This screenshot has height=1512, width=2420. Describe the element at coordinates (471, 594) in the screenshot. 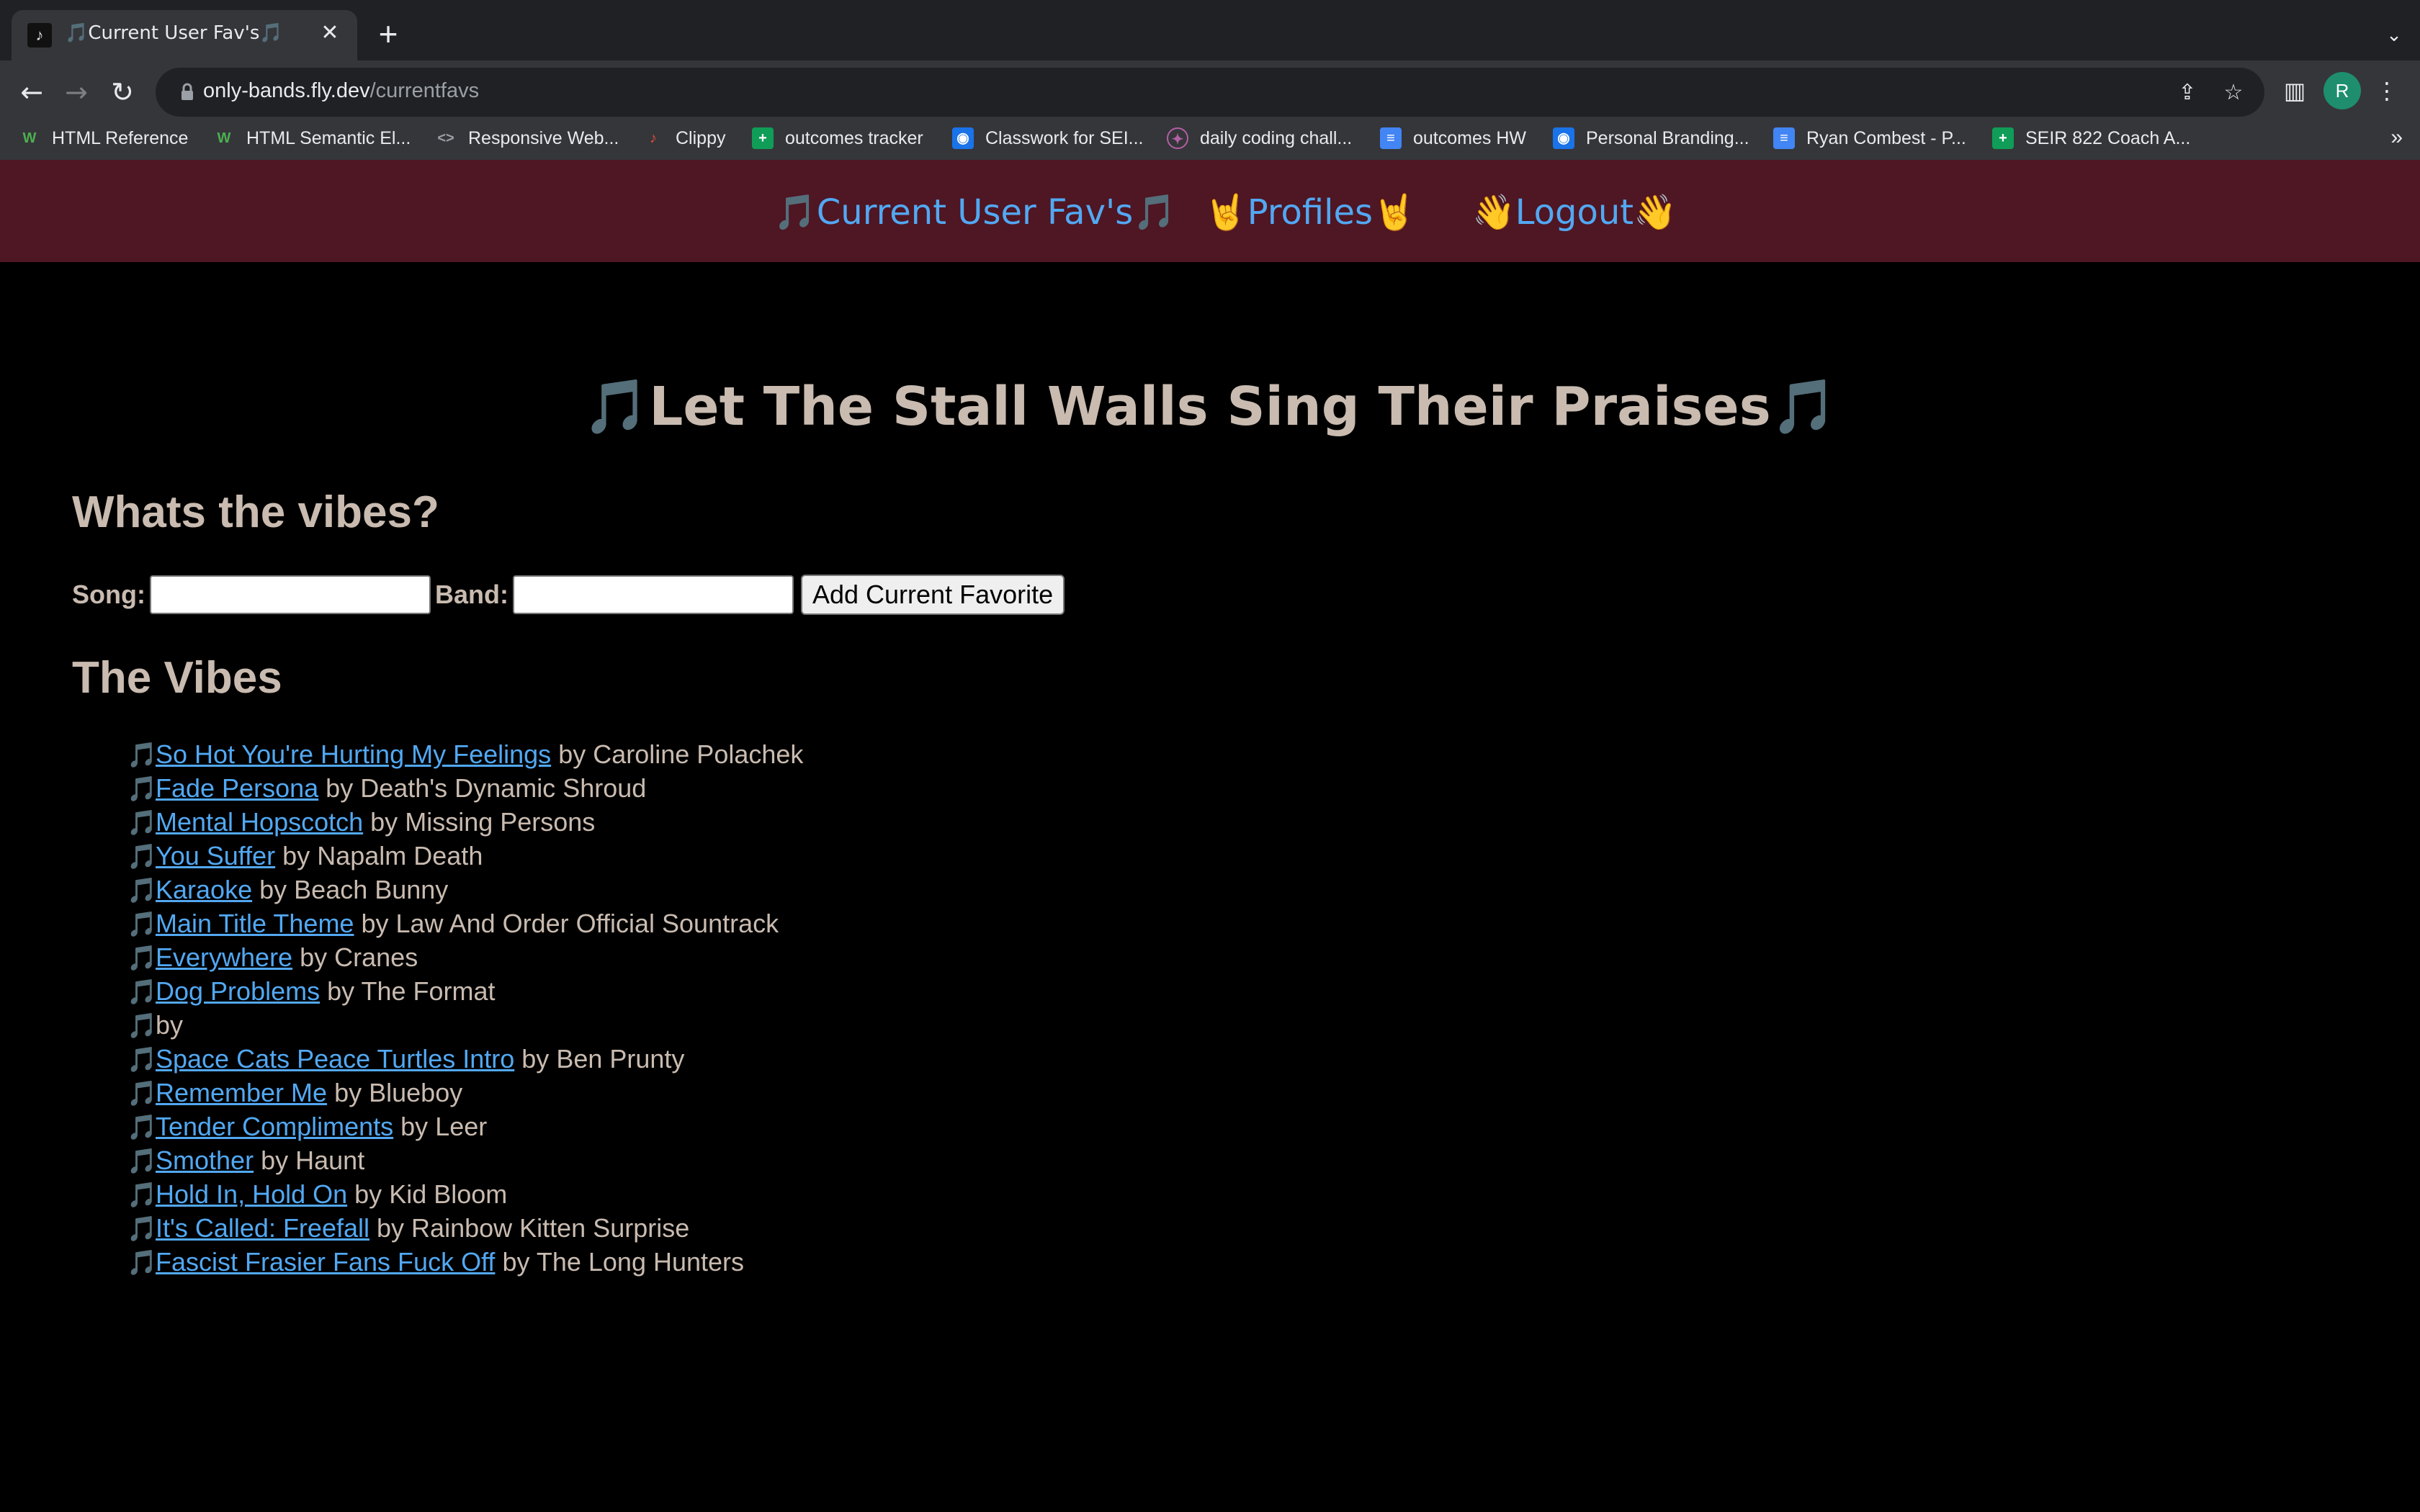

I see `band-label: Band:` at that location.